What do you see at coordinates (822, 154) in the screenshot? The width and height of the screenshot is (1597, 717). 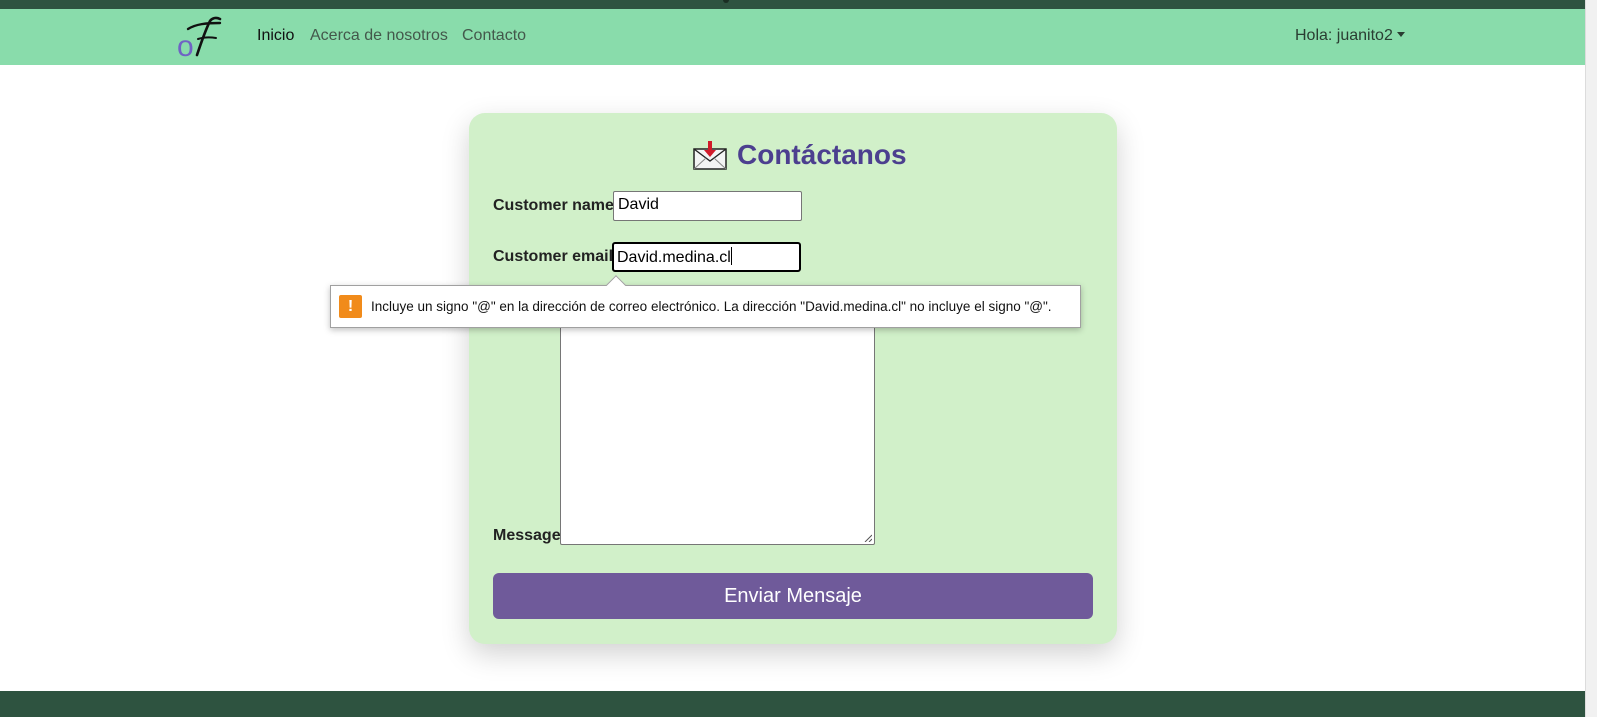 I see `page-title: Contáctanos` at bounding box center [822, 154].